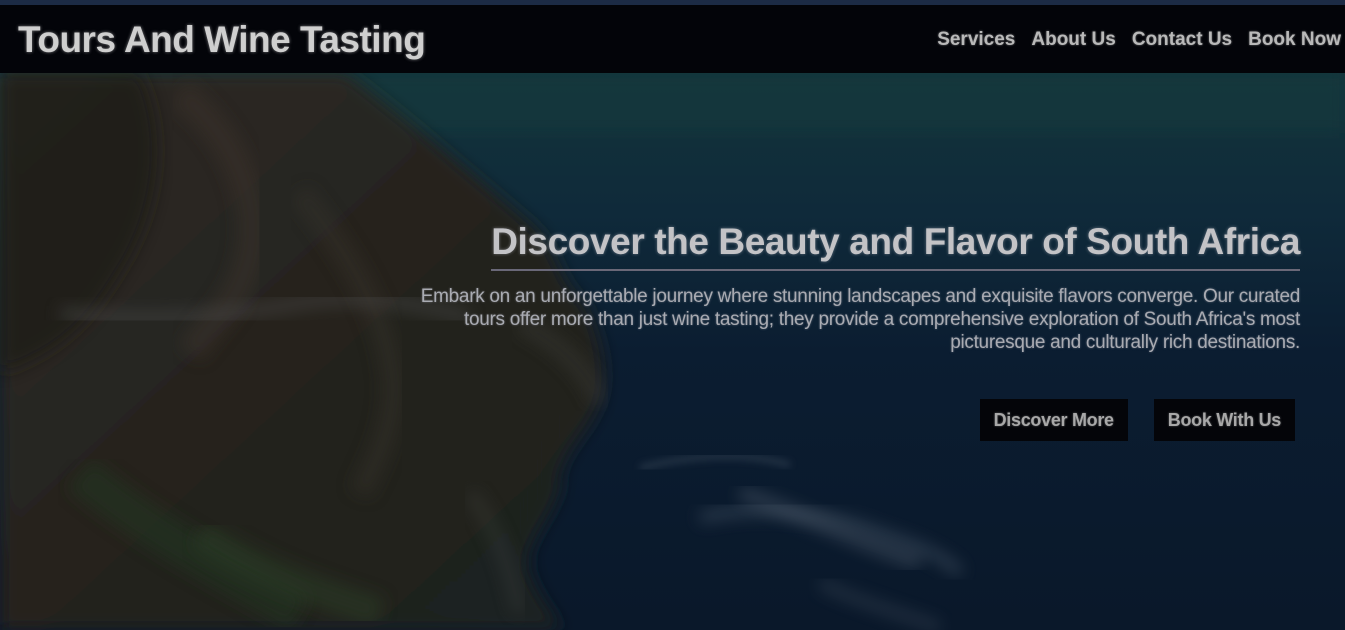 The height and width of the screenshot is (630, 1345). I want to click on site-brand: Tours And Wine Tasting, so click(222, 40).